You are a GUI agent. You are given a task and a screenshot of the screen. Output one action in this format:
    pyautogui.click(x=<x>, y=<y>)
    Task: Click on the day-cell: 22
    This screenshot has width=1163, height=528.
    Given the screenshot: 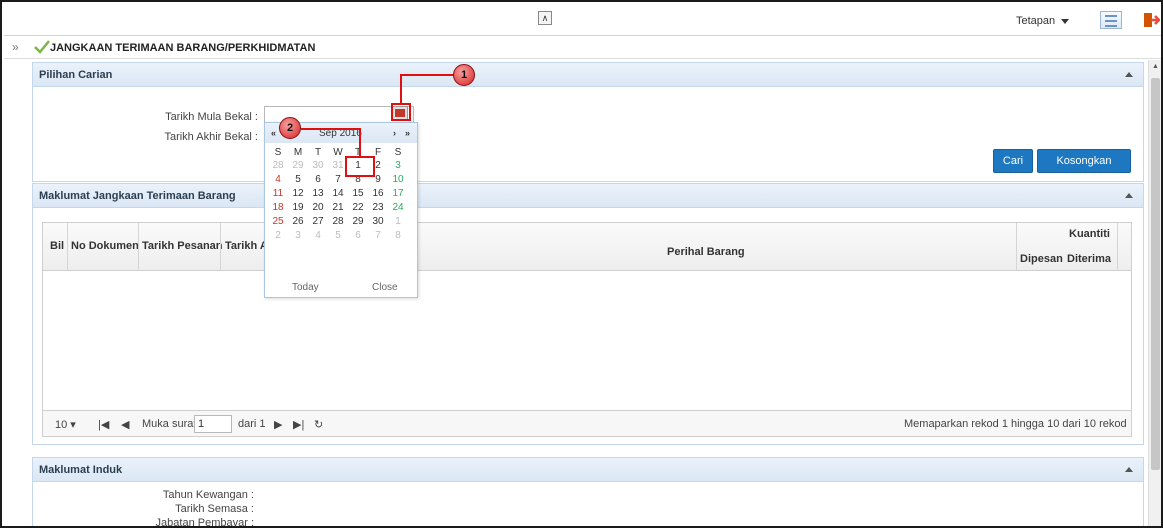 What is the action you would take?
    pyautogui.click(x=358, y=207)
    